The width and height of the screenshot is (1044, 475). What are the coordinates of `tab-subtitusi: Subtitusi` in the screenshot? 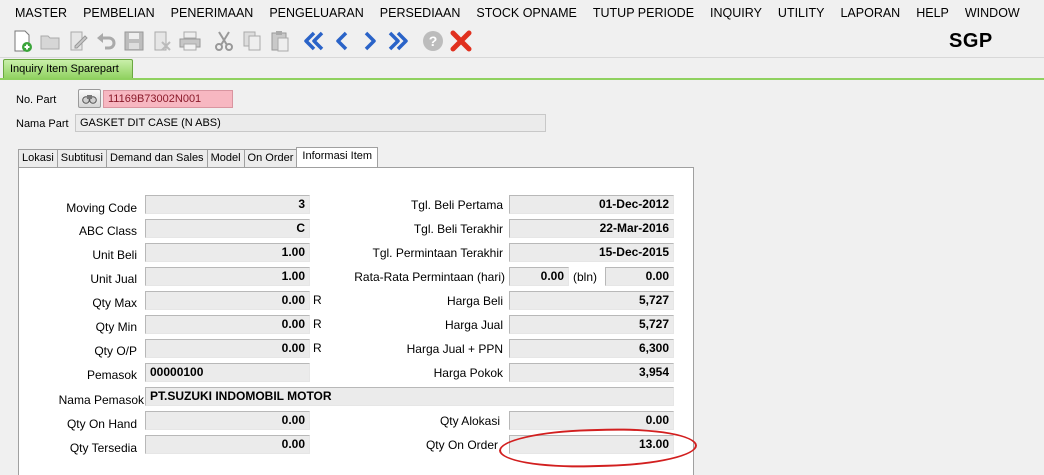 It's located at (81, 158).